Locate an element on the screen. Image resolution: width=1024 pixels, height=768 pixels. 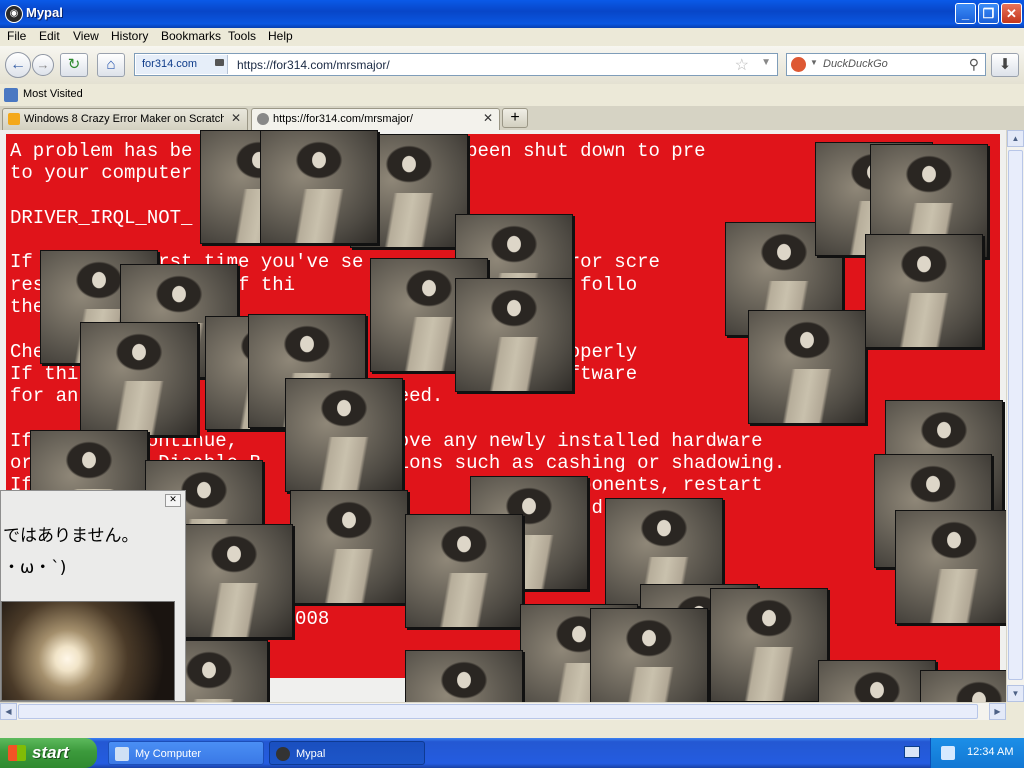
tab-scratch: Windows 8 Crazy Error Maker on Scratch ✕ is located at coordinates (125, 119).